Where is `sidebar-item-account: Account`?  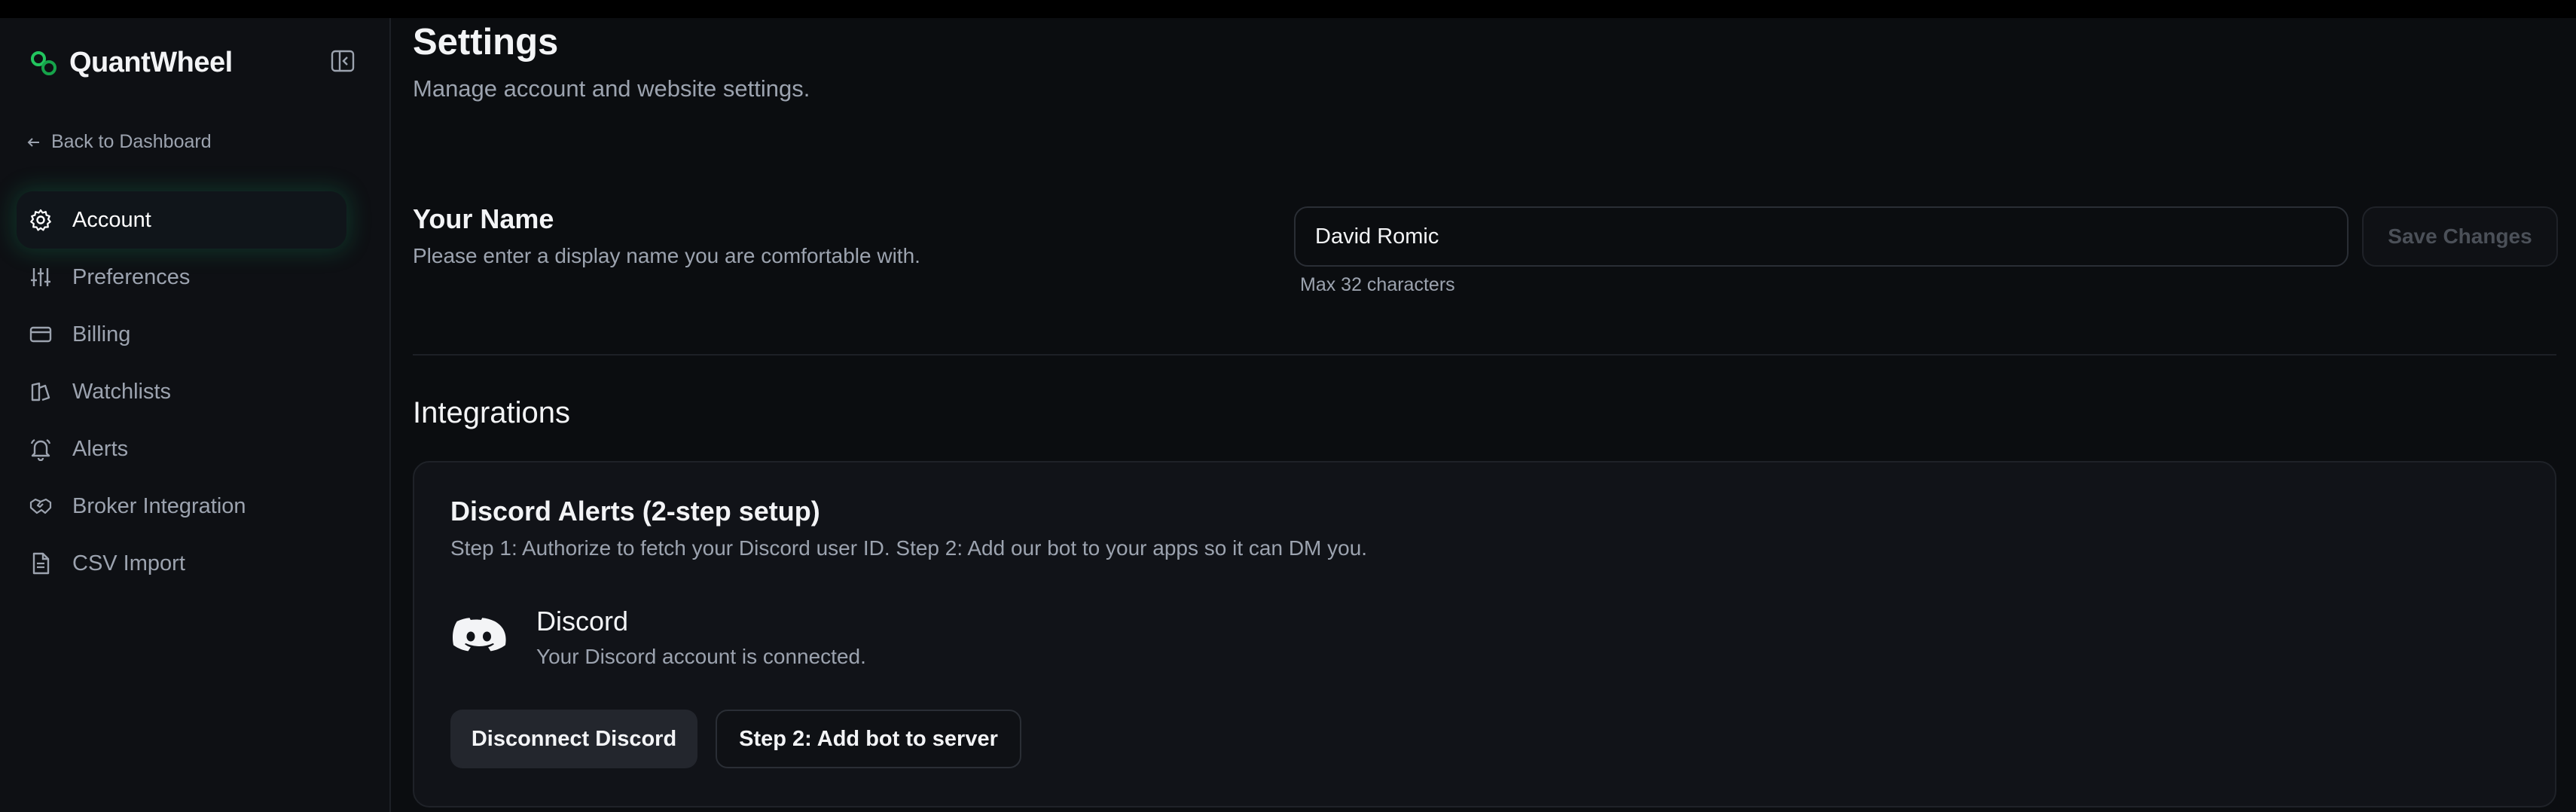
sidebar-item-account: Account is located at coordinates (182, 220).